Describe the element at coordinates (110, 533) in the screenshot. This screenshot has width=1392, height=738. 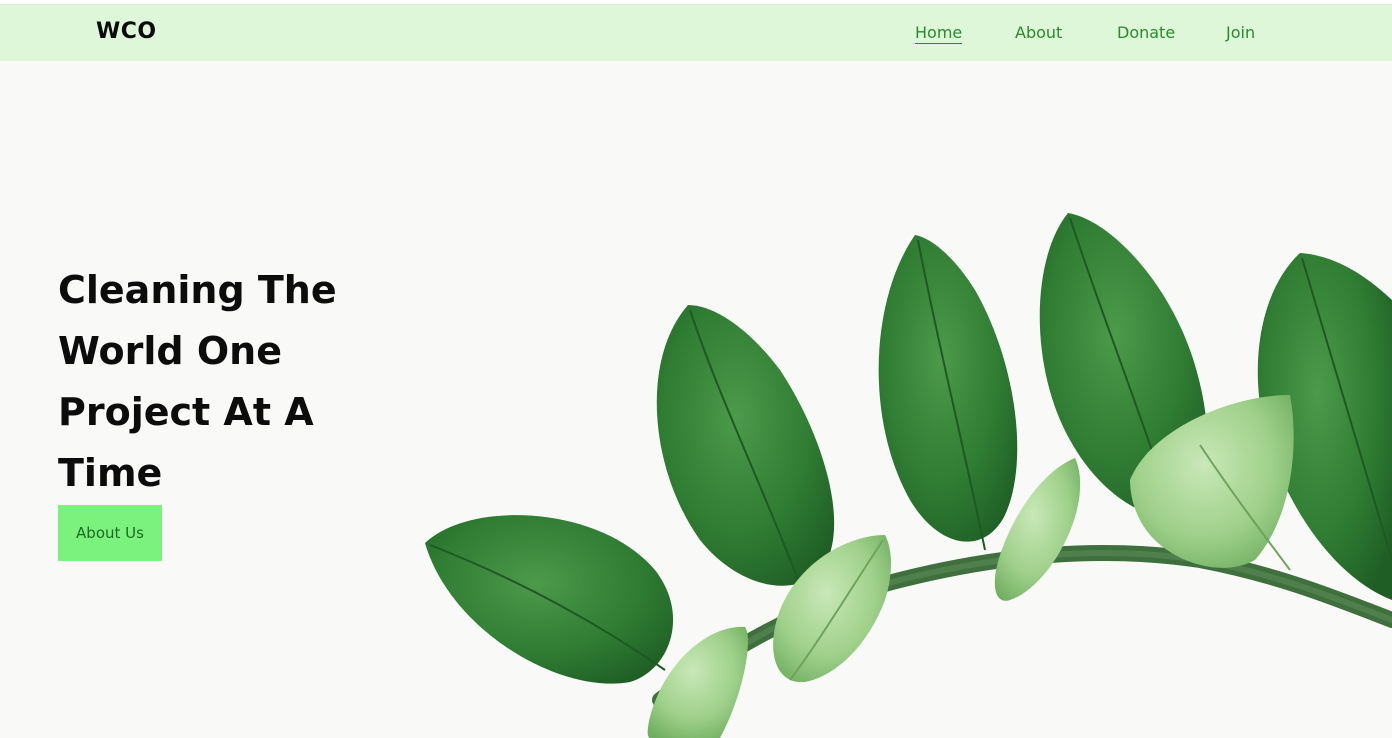
I see `about-us-button: About Us` at that location.